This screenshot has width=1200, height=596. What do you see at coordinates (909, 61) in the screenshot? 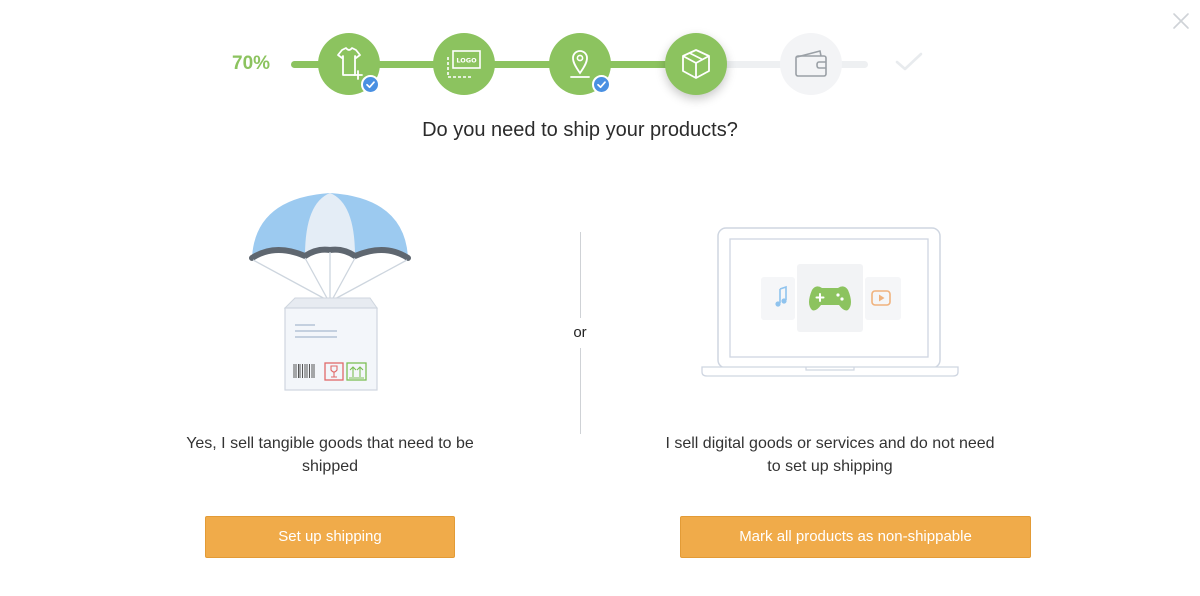
I see `checkmark-icon` at bounding box center [909, 61].